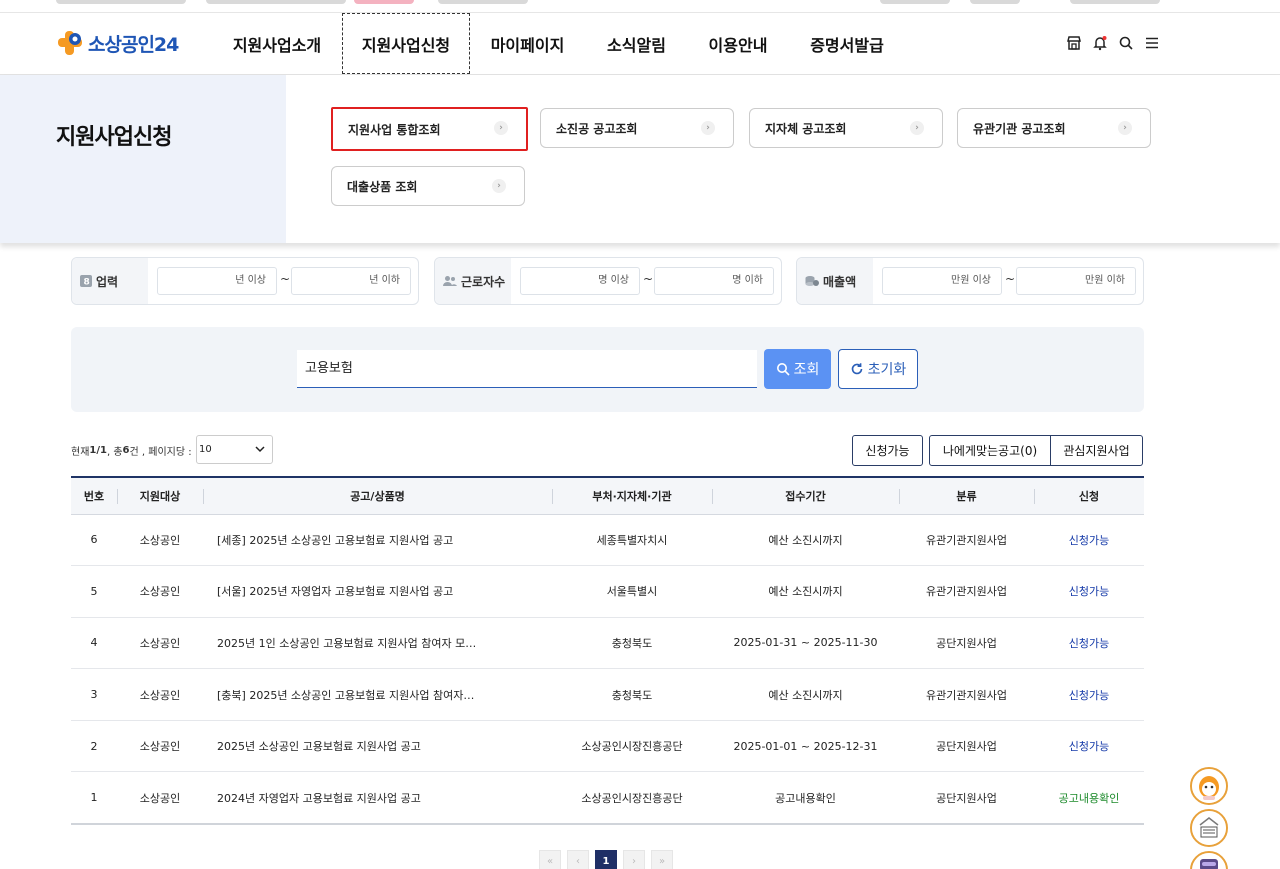 The width and height of the screenshot is (1280, 869). What do you see at coordinates (483, 281) in the screenshot?
I see `filter-label-text: 근로자수` at bounding box center [483, 281].